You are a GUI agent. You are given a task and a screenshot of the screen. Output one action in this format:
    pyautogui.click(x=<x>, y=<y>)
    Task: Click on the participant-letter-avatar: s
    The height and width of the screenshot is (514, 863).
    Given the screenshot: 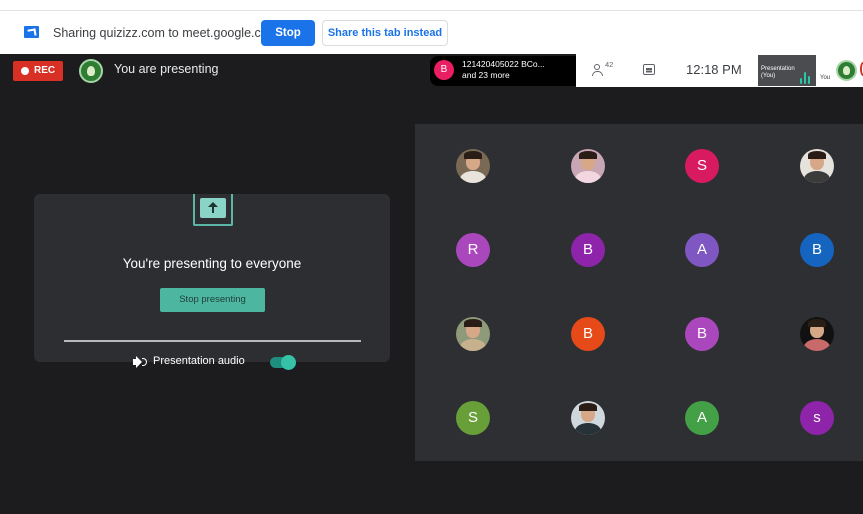 What is the action you would take?
    pyautogui.click(x=817, y=418)
    